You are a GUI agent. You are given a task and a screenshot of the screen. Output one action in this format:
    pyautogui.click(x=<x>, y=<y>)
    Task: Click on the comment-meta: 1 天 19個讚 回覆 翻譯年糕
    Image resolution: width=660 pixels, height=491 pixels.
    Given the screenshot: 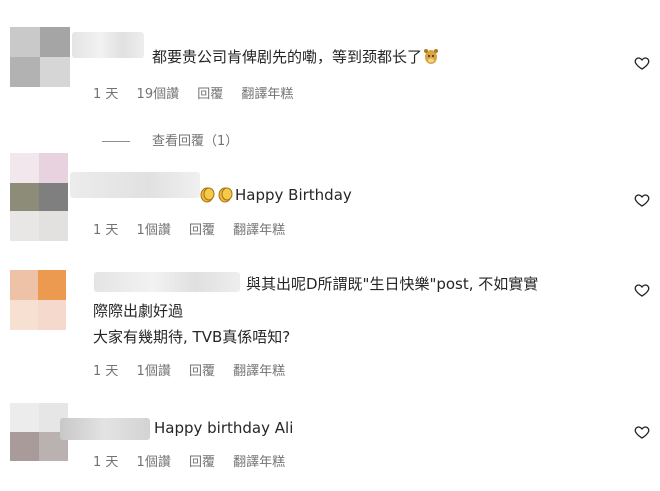 What is the action you would take?
    pyautogui.click(x=200, y=92)
    